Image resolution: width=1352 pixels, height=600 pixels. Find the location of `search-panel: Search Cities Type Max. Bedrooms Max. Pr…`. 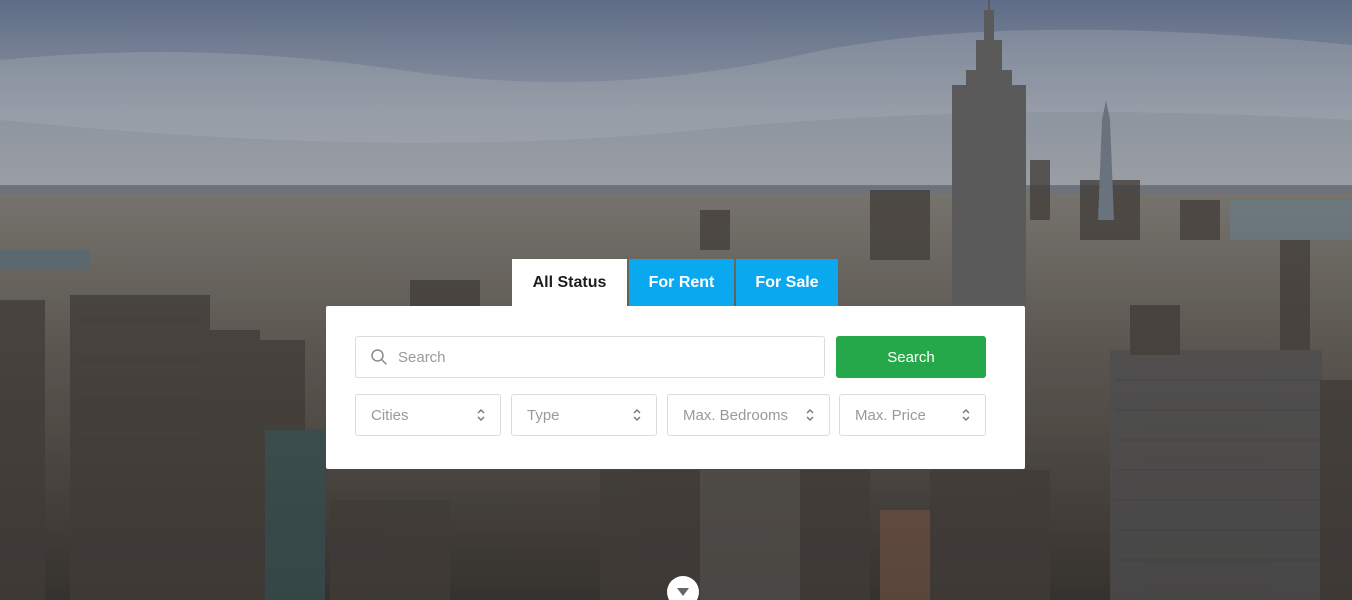

search-panel: Search Cities Type Max. Bedrooms Max. Pr… is located at coordinates (675, 387).